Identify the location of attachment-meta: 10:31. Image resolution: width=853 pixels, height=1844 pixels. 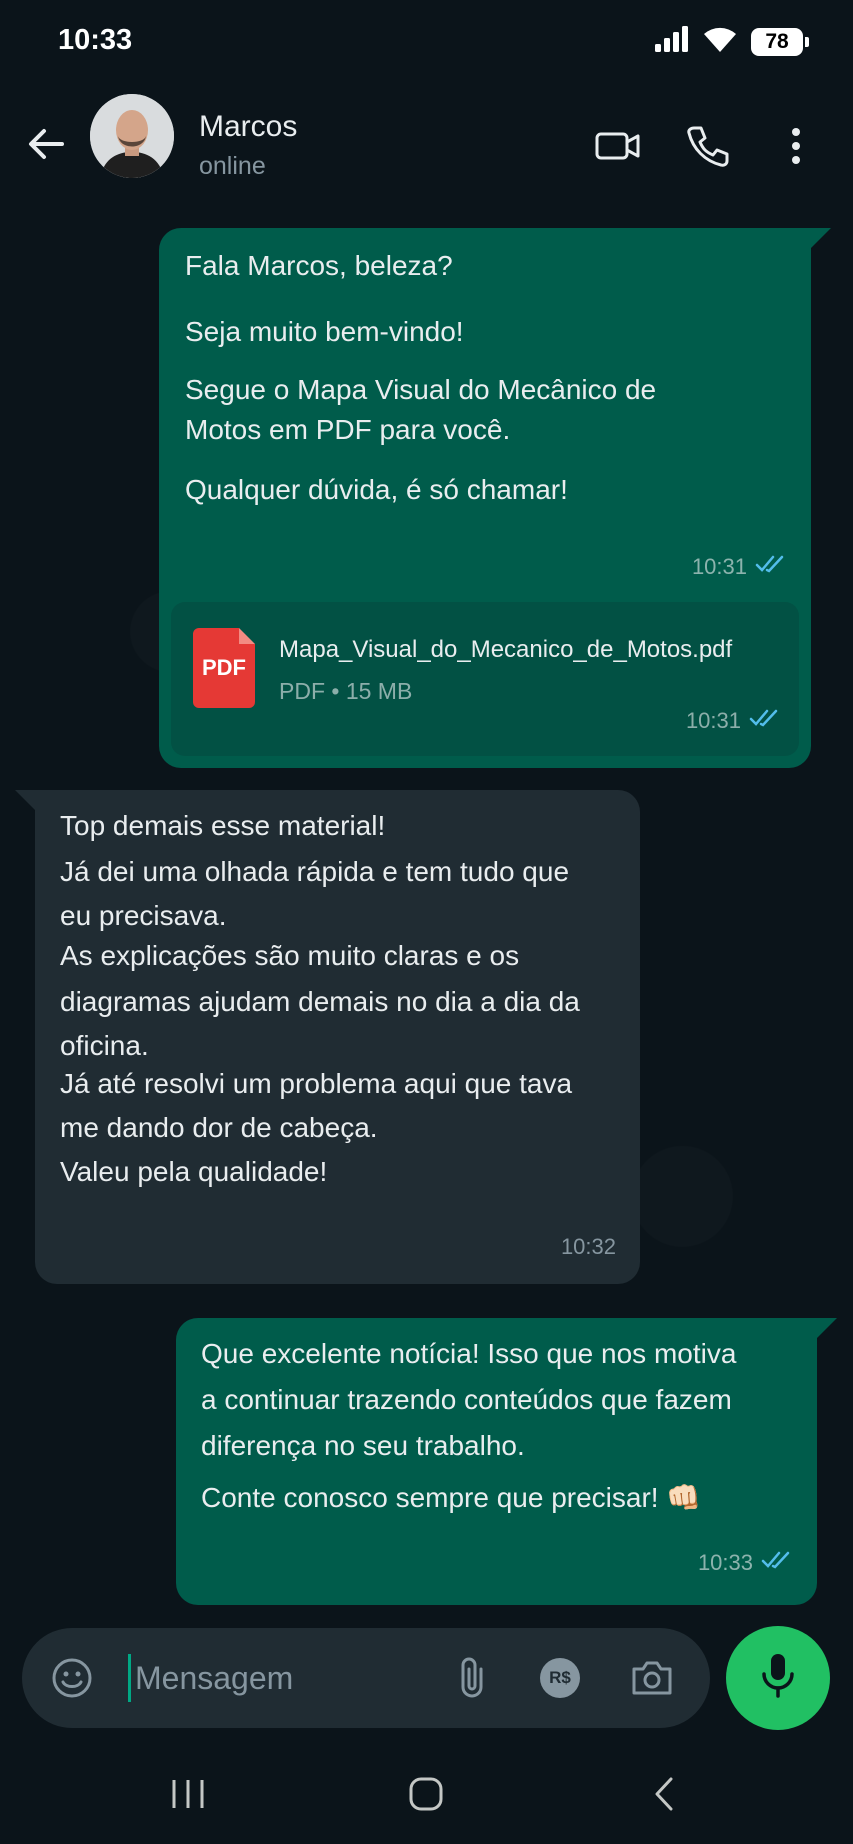
(733, 721).